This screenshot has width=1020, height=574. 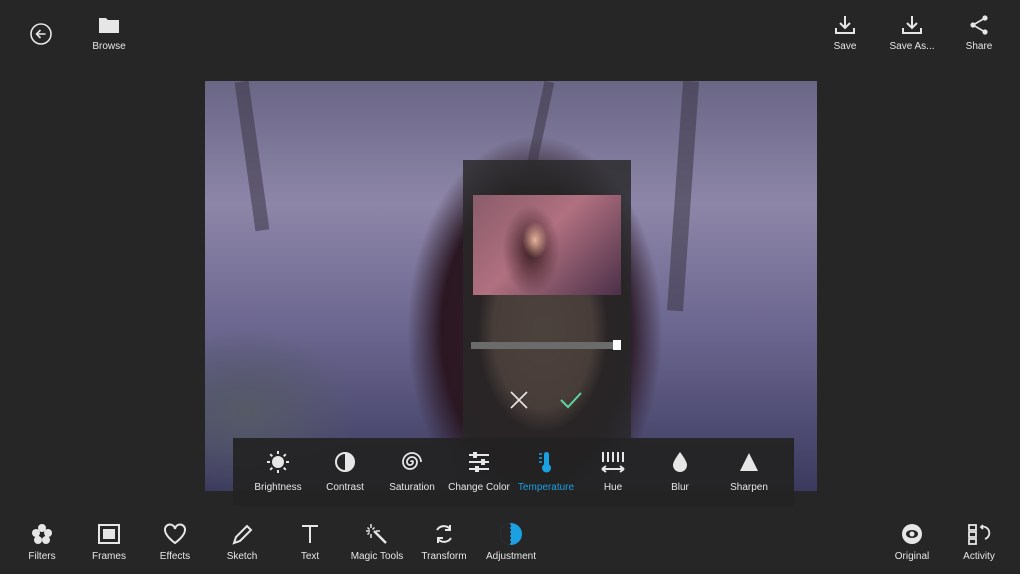 I want to click on effects-button: Effects, so click(x=175, y=542).